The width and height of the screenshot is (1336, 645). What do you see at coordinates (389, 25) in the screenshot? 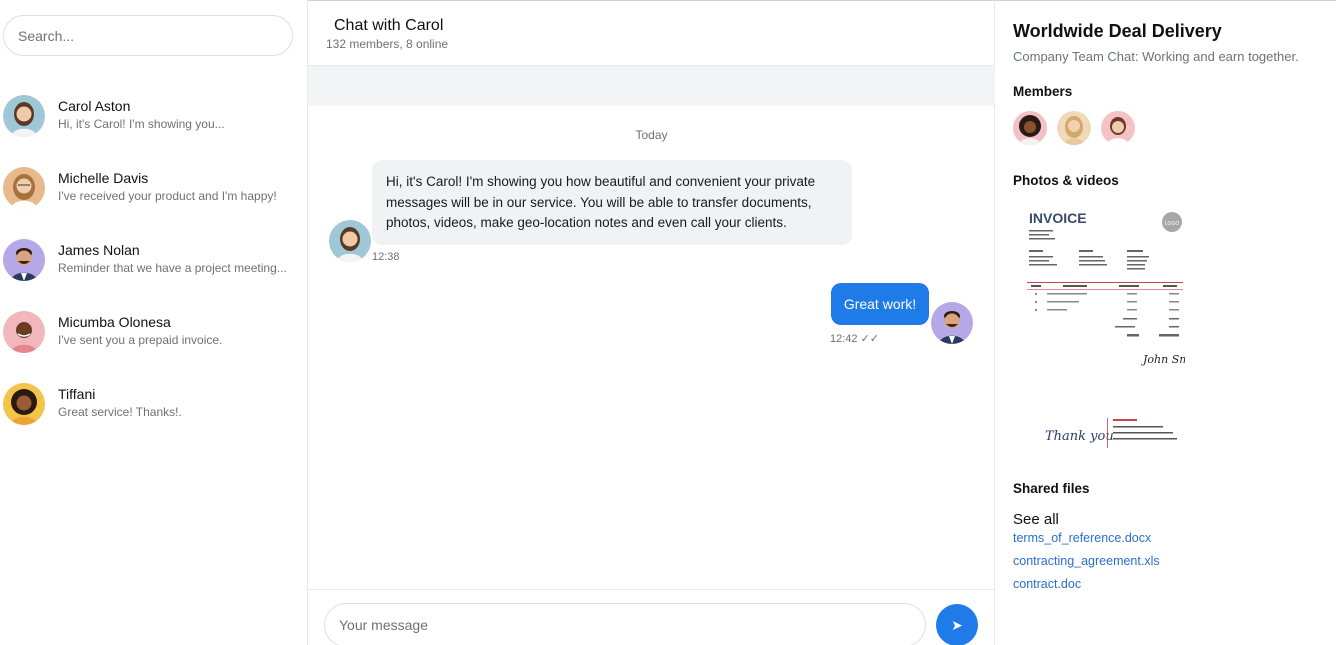
I see `chat-title: Chat with Carol` at bounding box center [389, 25].